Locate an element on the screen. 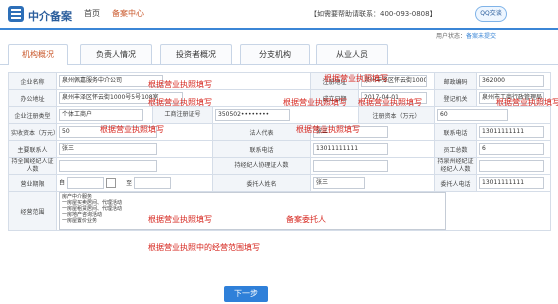 The height and width of the screenshot is (304, 558). agent-name-input: 张三 is located at coordinates (339, 183).